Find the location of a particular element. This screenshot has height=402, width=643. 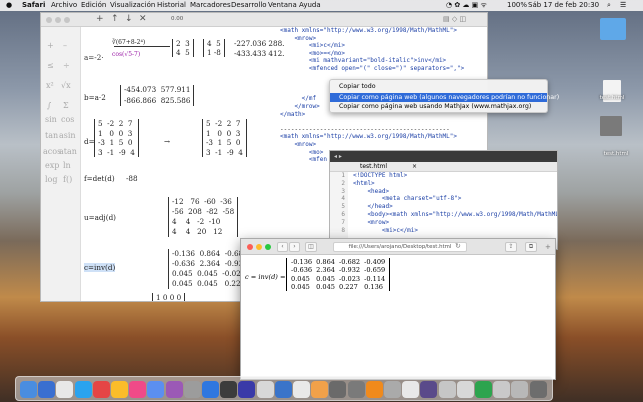

menu-edicion: Edición is located at coordinates (93, 5).